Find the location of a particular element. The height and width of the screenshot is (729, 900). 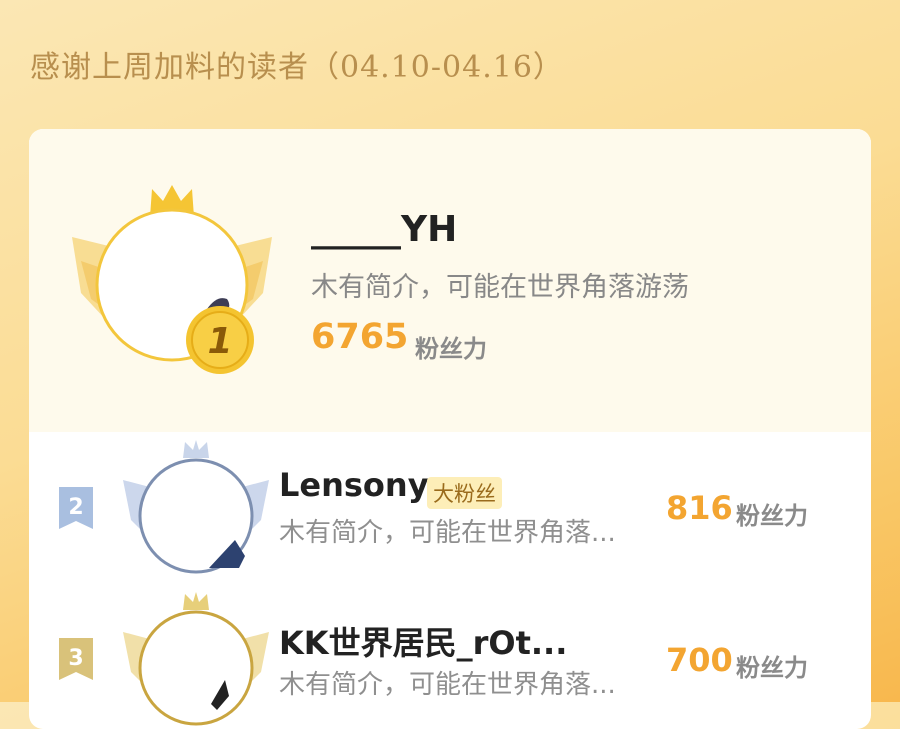

reader-2-score: 816 is located at coordinates (699, 508).